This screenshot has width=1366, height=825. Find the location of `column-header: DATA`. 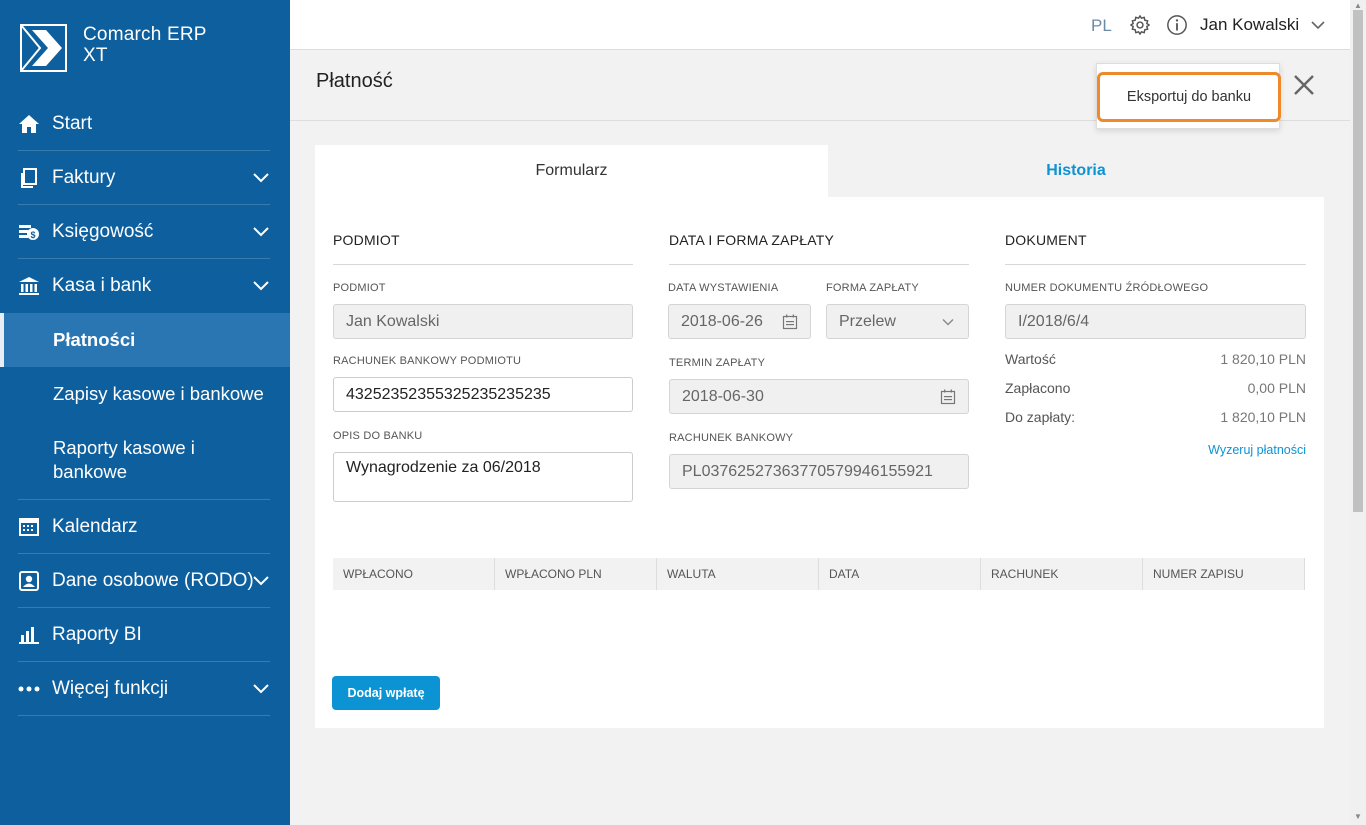

column-header: DATA is located at coordinates (900, 574).